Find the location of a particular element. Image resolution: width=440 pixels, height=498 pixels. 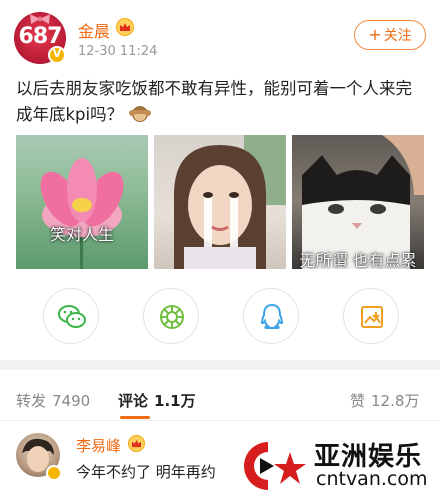

active-tab-indicator is located at coordinates (135, 417).